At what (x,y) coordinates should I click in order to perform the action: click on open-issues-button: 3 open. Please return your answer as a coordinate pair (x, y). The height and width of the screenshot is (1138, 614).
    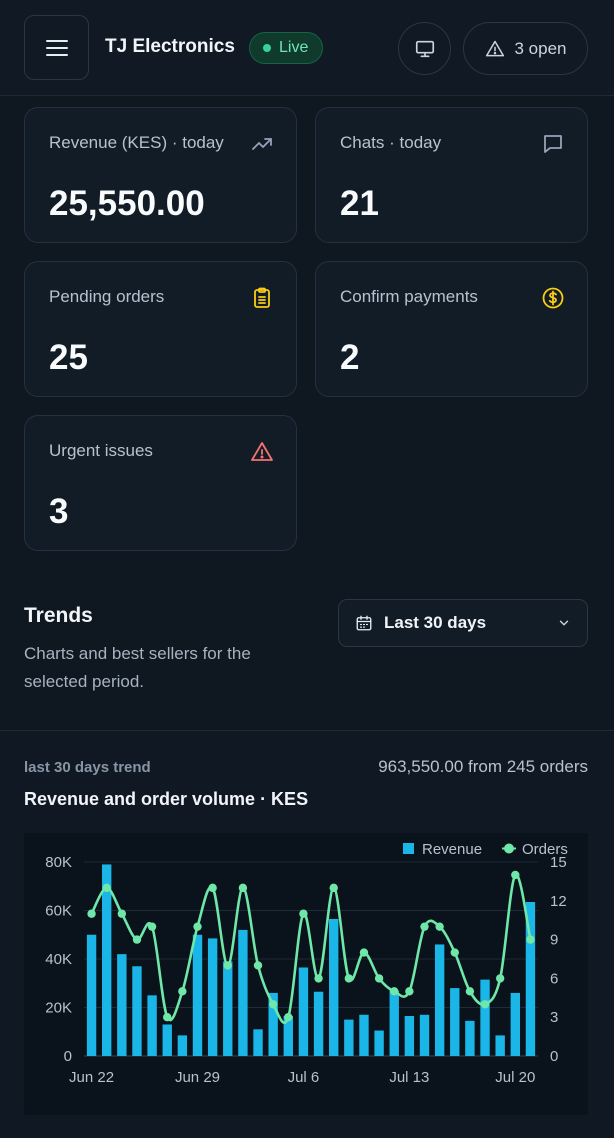
    Looking at the image, I should click on (525, 48).